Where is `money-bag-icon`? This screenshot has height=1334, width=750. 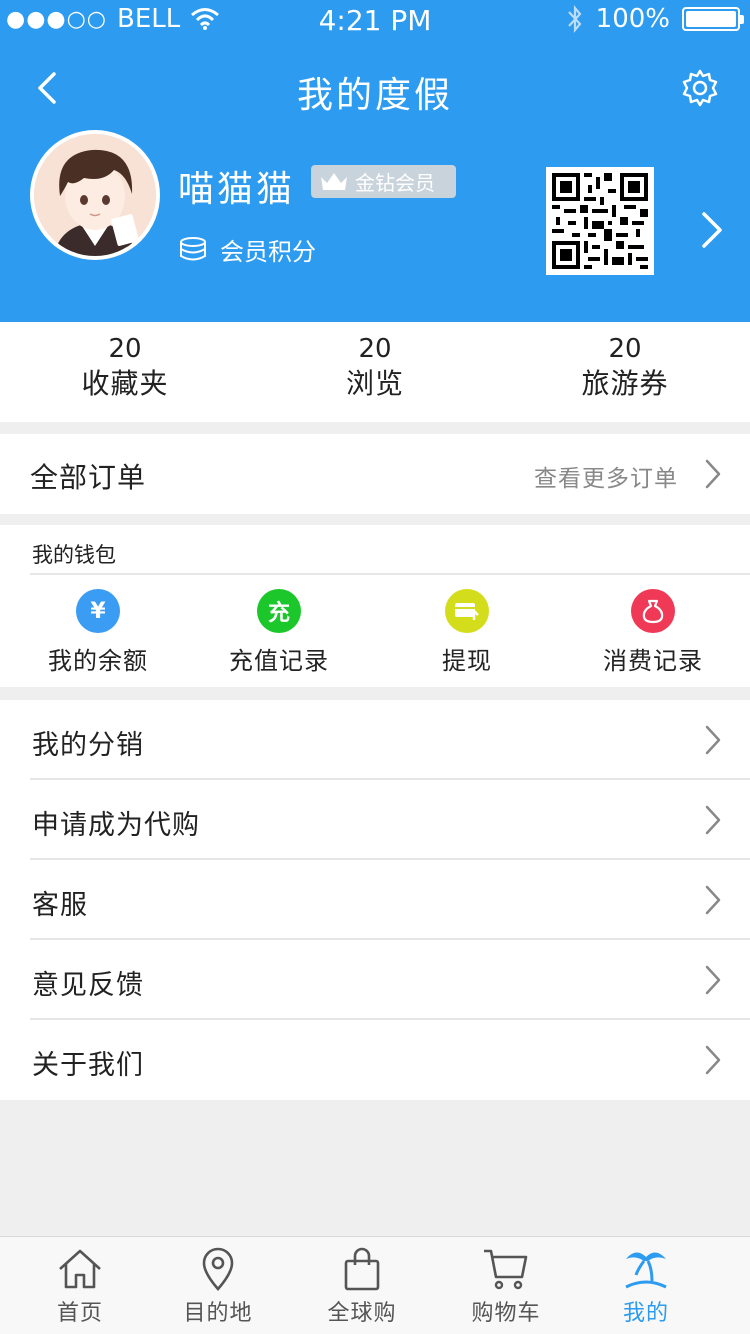
money-bag-icon is located at coordinates (653, 611).